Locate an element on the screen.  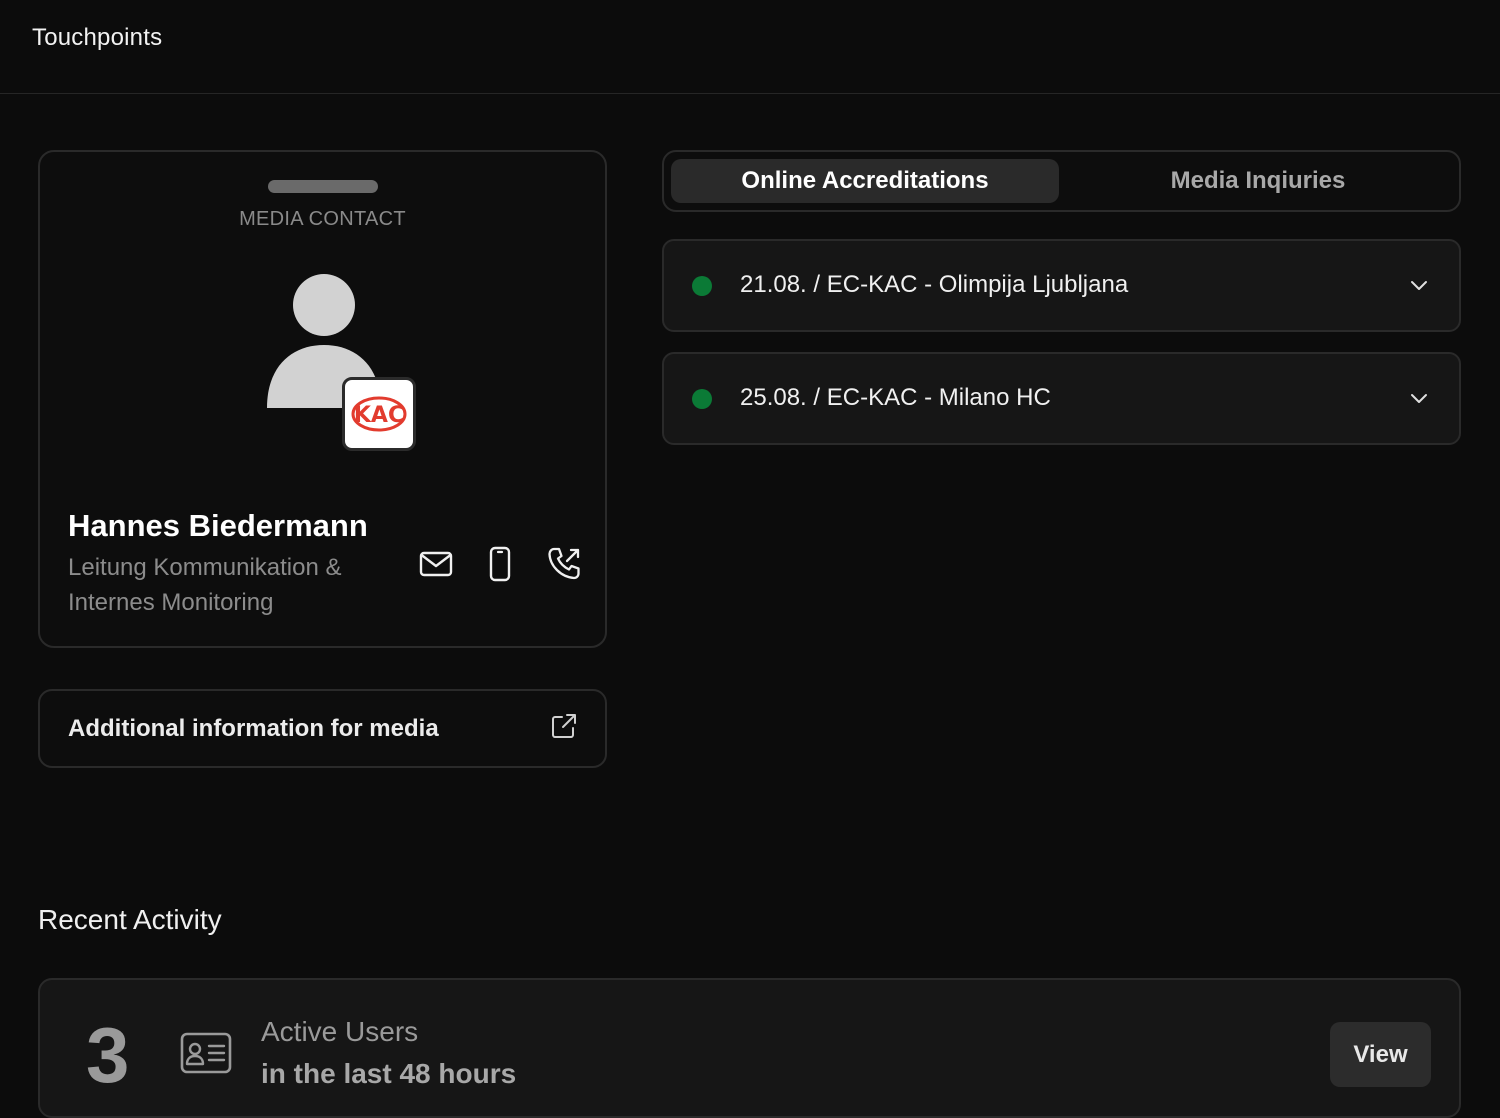
svg-text: KAC is located at coordinates (379, 415).